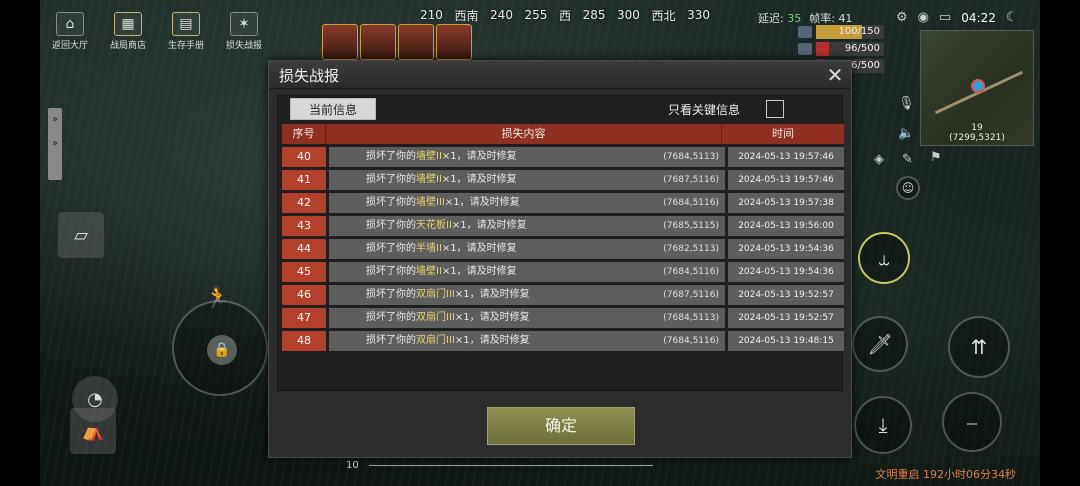  I want to click on row-position: (7684,5116), so click(691, 272).